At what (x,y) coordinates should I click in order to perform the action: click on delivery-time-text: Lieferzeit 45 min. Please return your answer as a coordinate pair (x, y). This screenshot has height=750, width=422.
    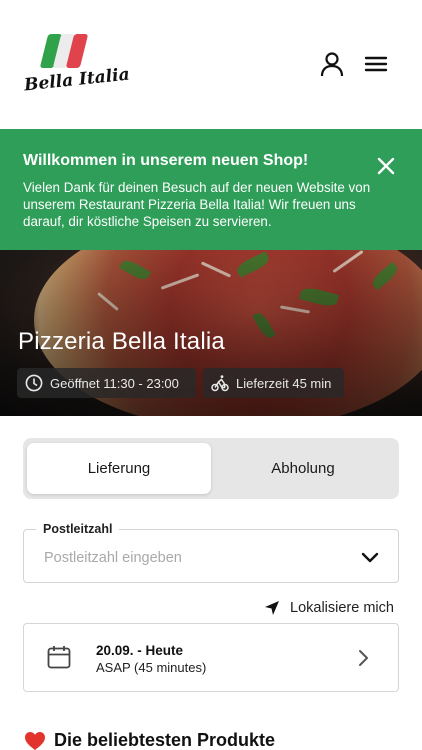
    Looking at the image, I should click on (284, 383).